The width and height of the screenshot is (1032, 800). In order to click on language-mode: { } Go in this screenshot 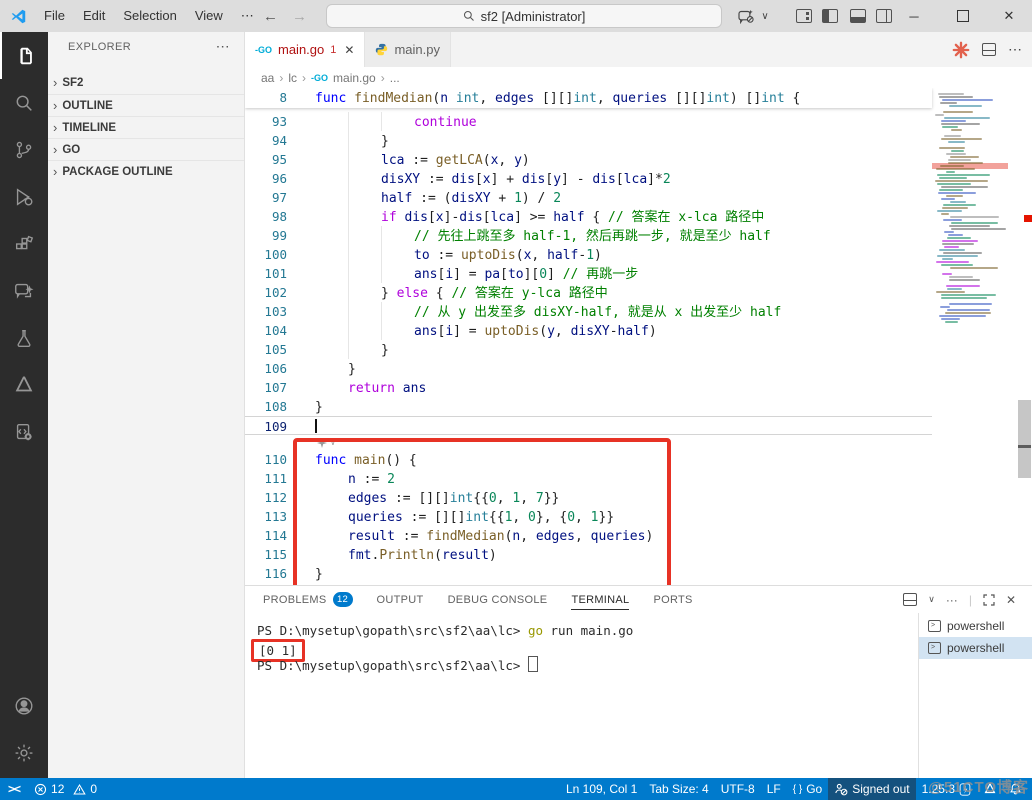, I will do `click(807, 789)`.